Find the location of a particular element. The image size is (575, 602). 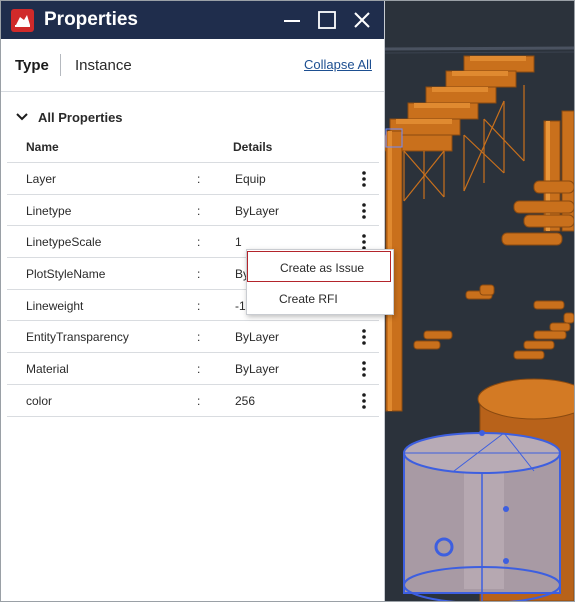

property-name: LinetypeScale is located at coordinates (64, 242).